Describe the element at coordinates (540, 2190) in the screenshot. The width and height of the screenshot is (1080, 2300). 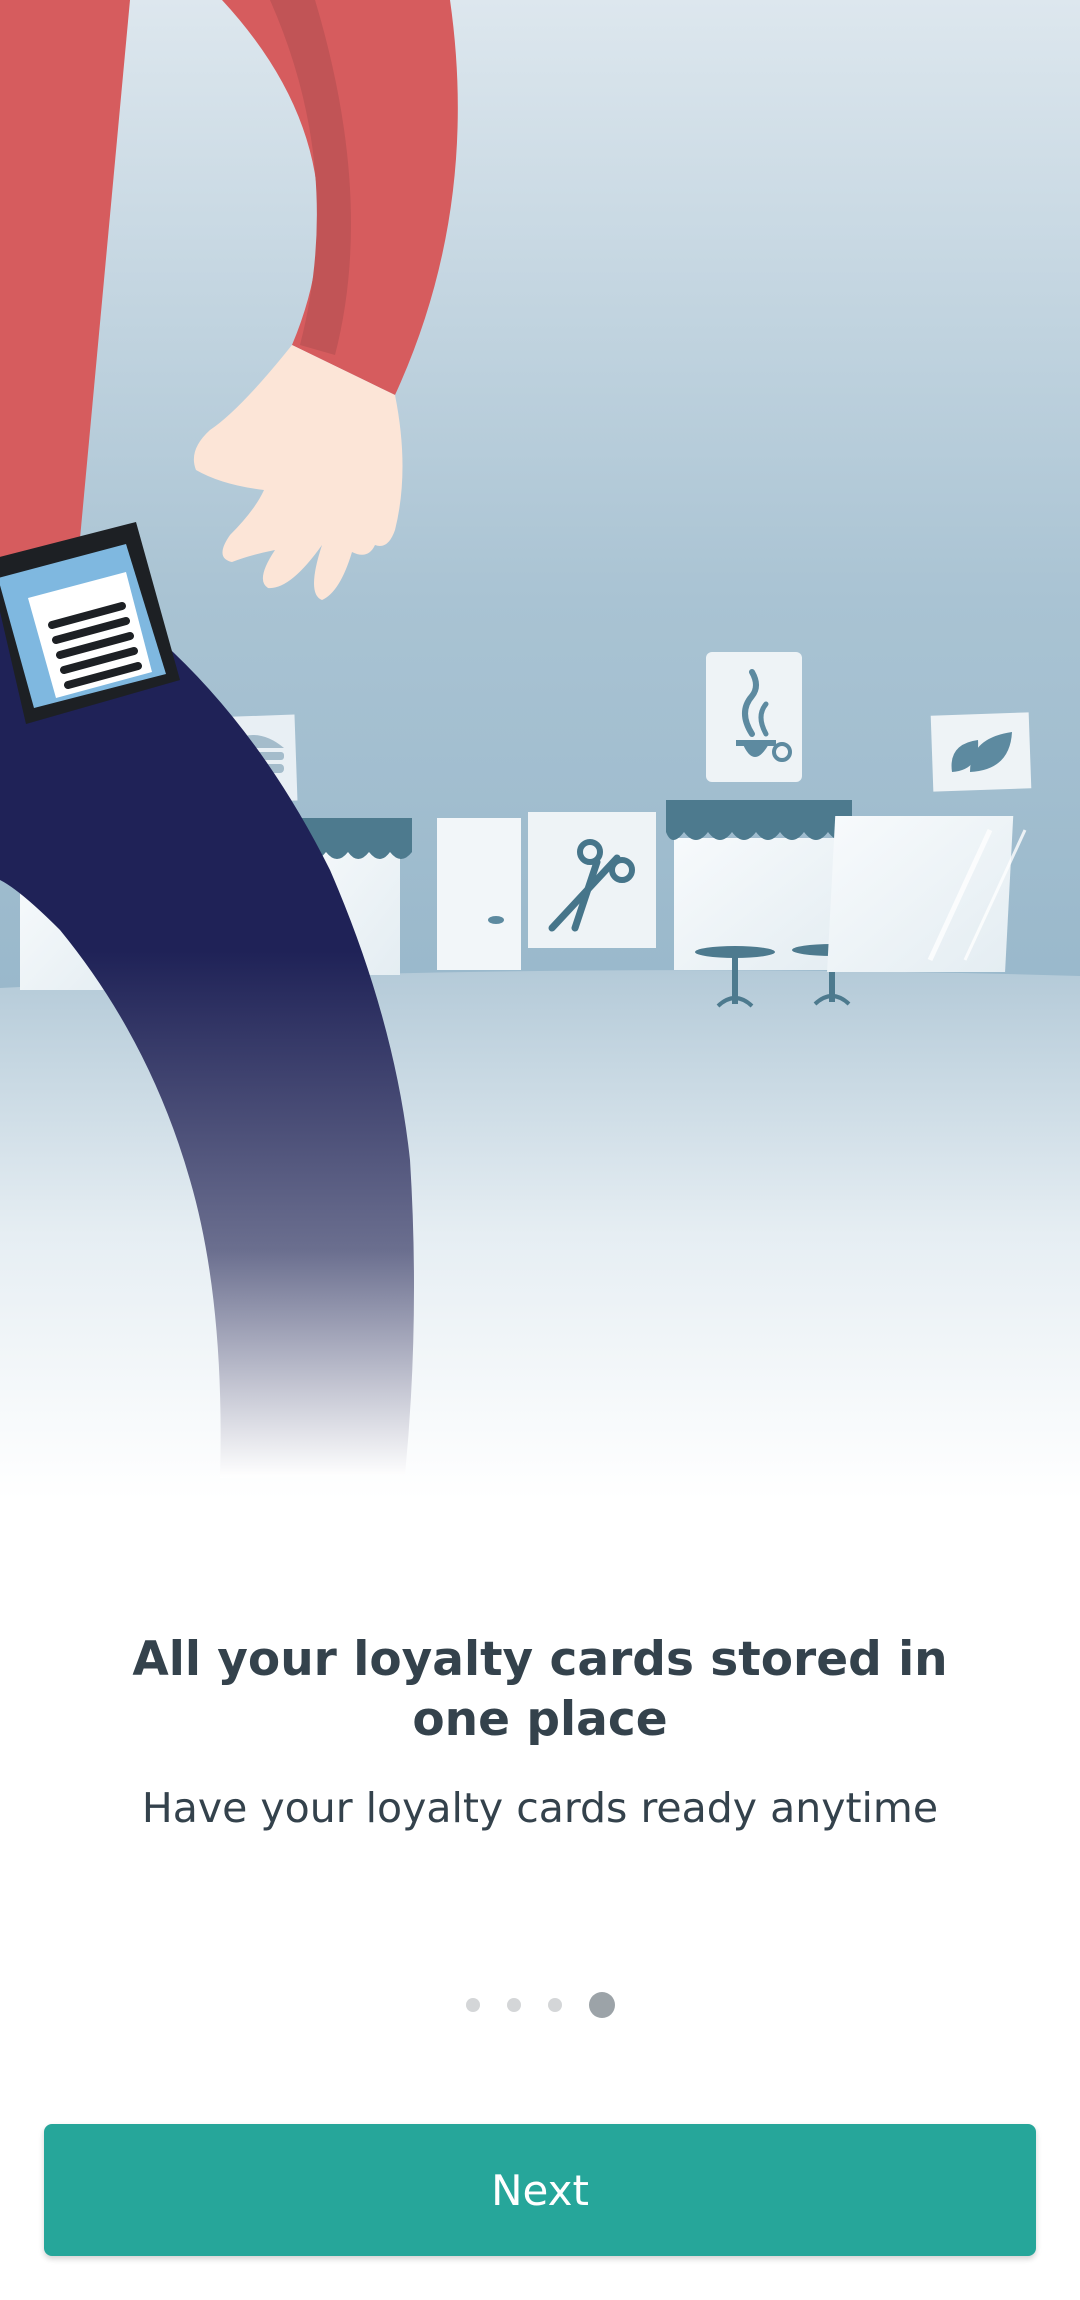
I see `next-button: Next` at that location.